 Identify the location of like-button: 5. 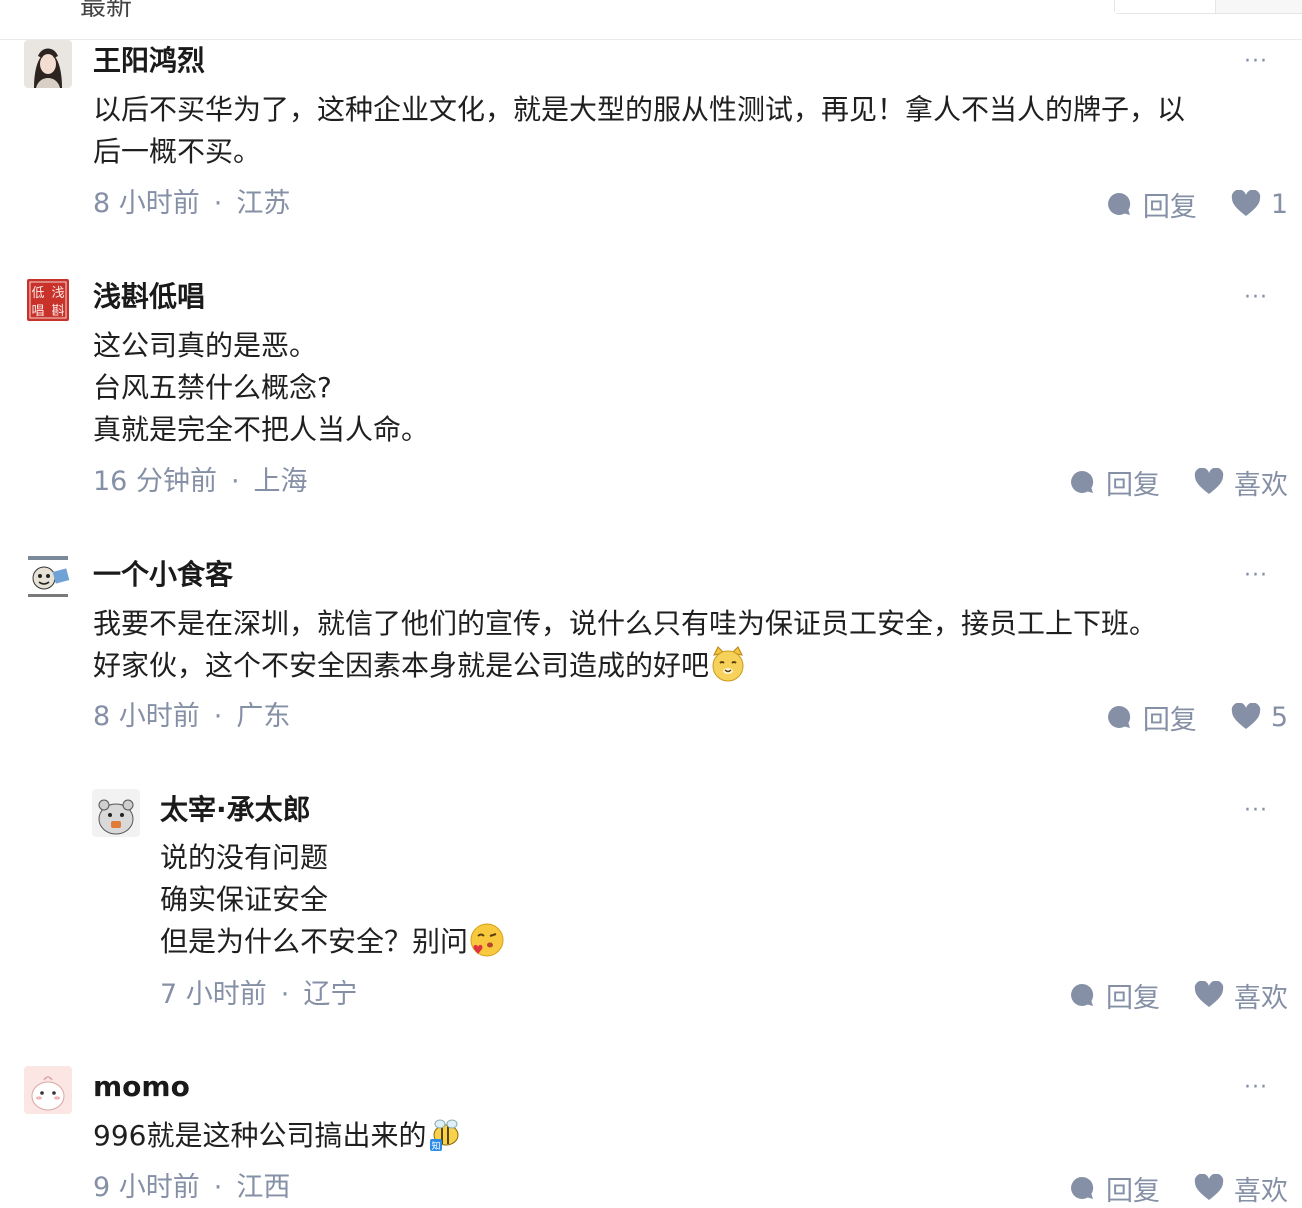
(1259, 717).